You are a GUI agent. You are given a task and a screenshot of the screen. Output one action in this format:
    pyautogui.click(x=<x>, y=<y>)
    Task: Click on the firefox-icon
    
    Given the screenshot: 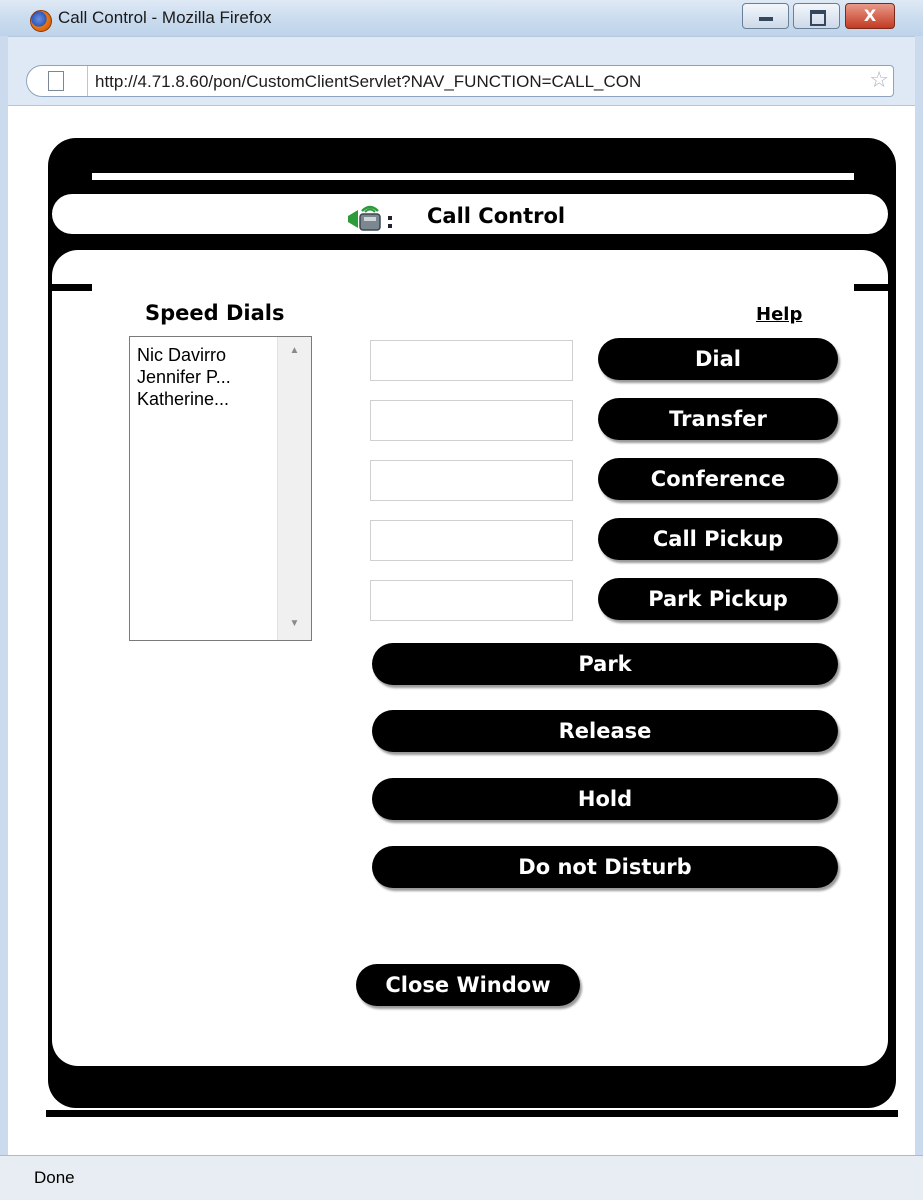 What is the action you would take?
    pyautogui.click(x=41, y=21)
    